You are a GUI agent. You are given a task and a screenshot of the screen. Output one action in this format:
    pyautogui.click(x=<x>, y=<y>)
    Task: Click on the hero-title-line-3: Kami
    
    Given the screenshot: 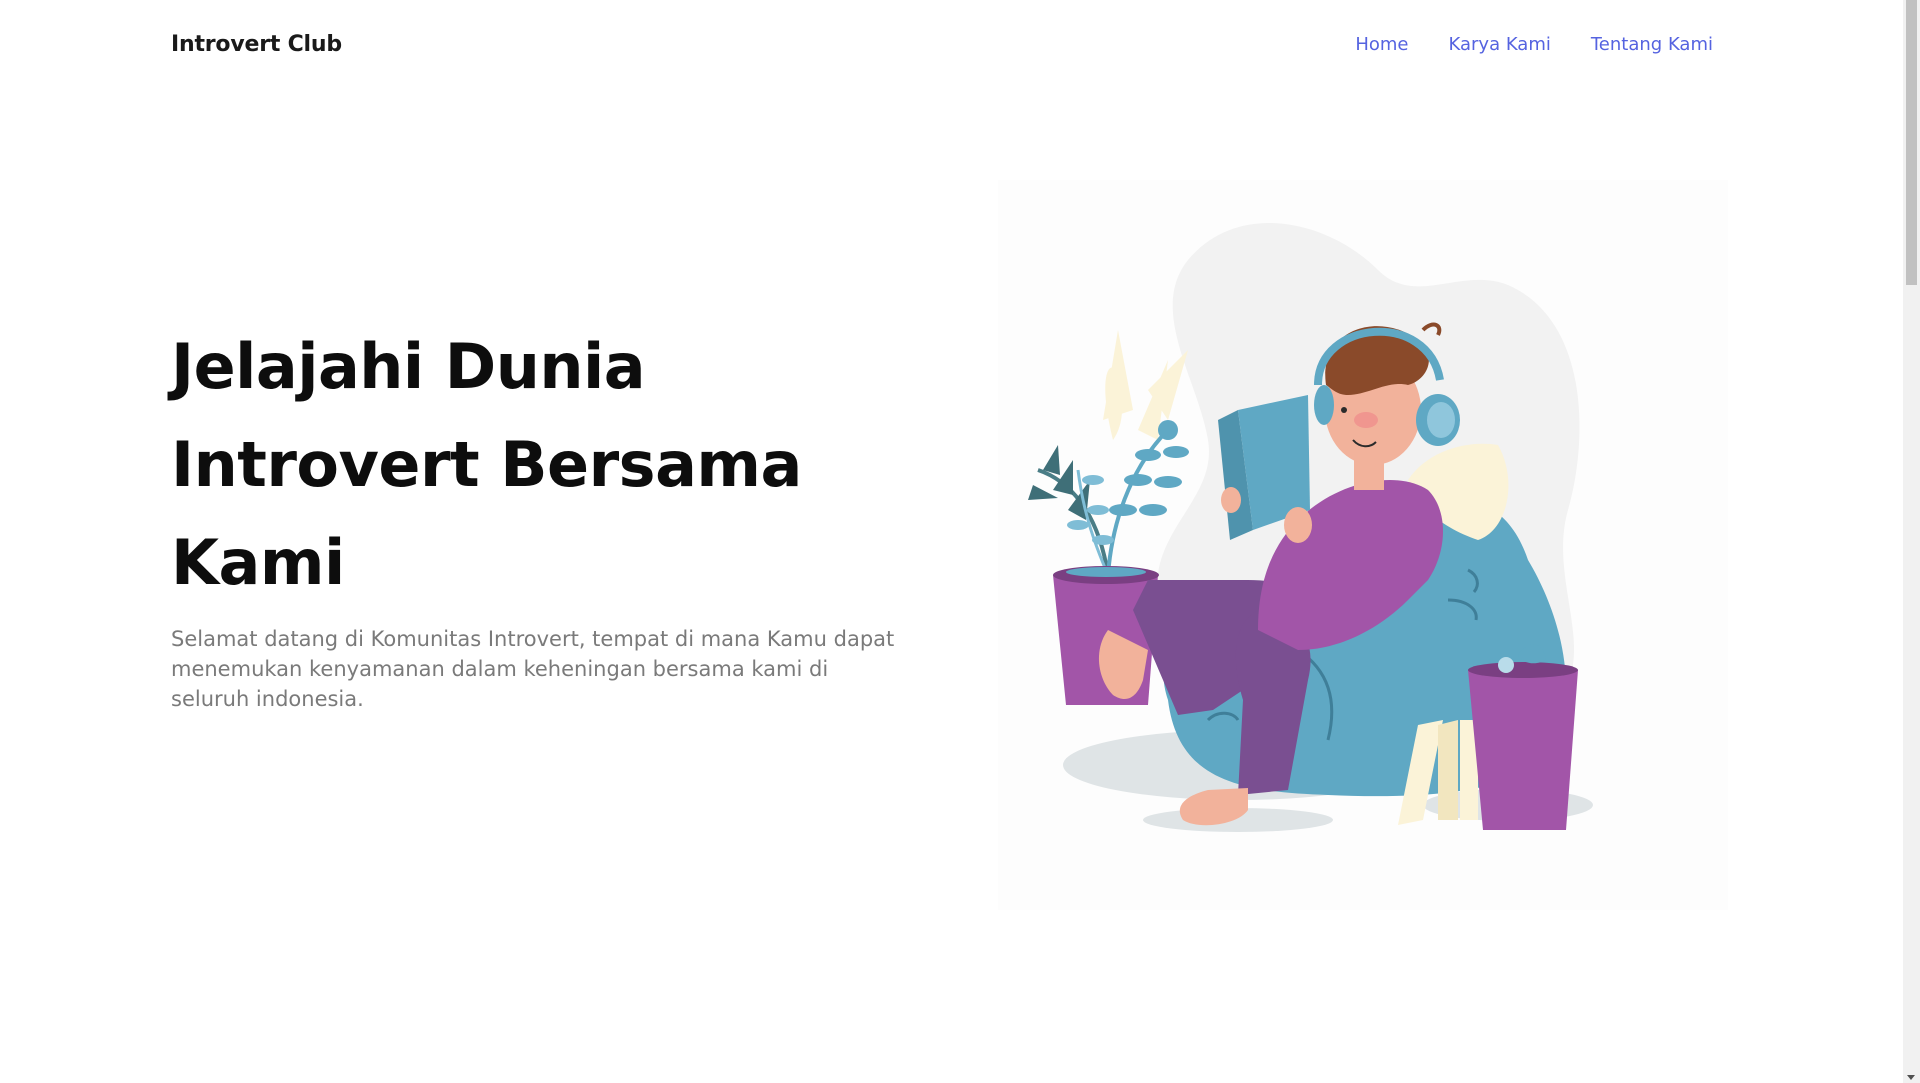 What is the action you would take?
    pyautogui.click(x=258, y=562)
    